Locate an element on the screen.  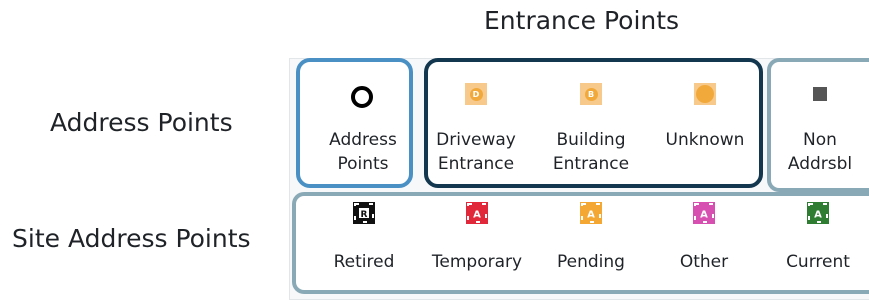
unknown-entrance-dot is located at coordinates (705, 94).